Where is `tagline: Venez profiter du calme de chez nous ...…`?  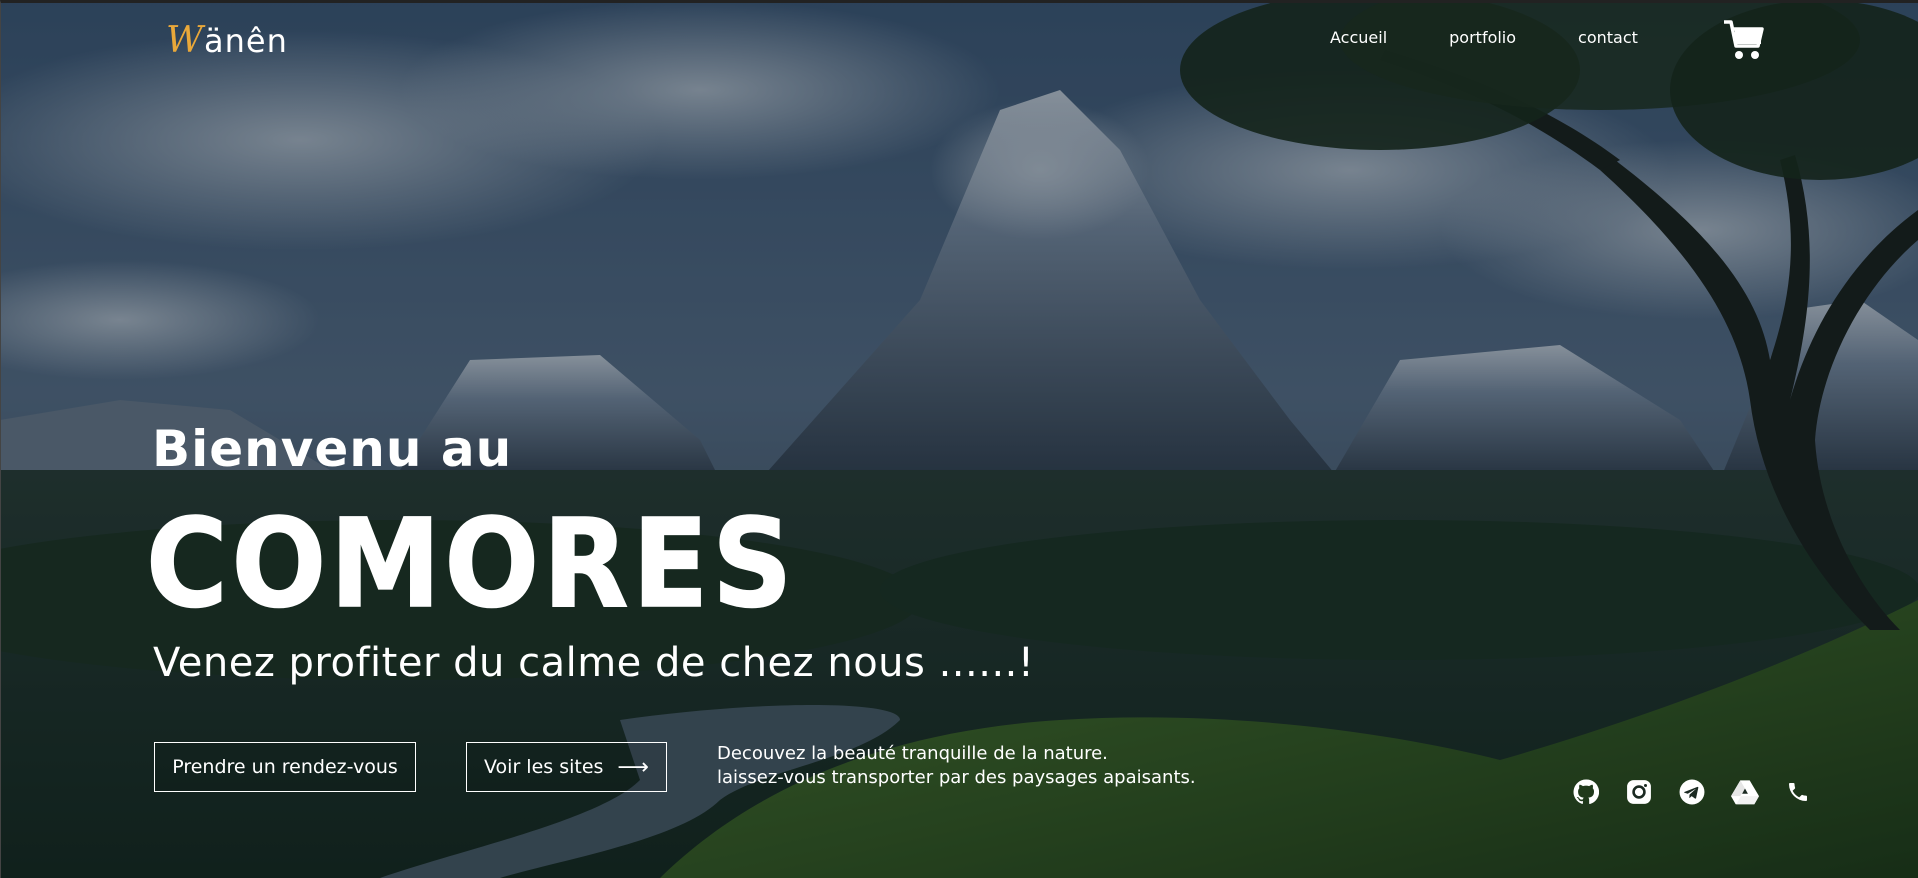
tagline: Venez profiter du calme de chez nous ...… is located at coordinates (594, 663).